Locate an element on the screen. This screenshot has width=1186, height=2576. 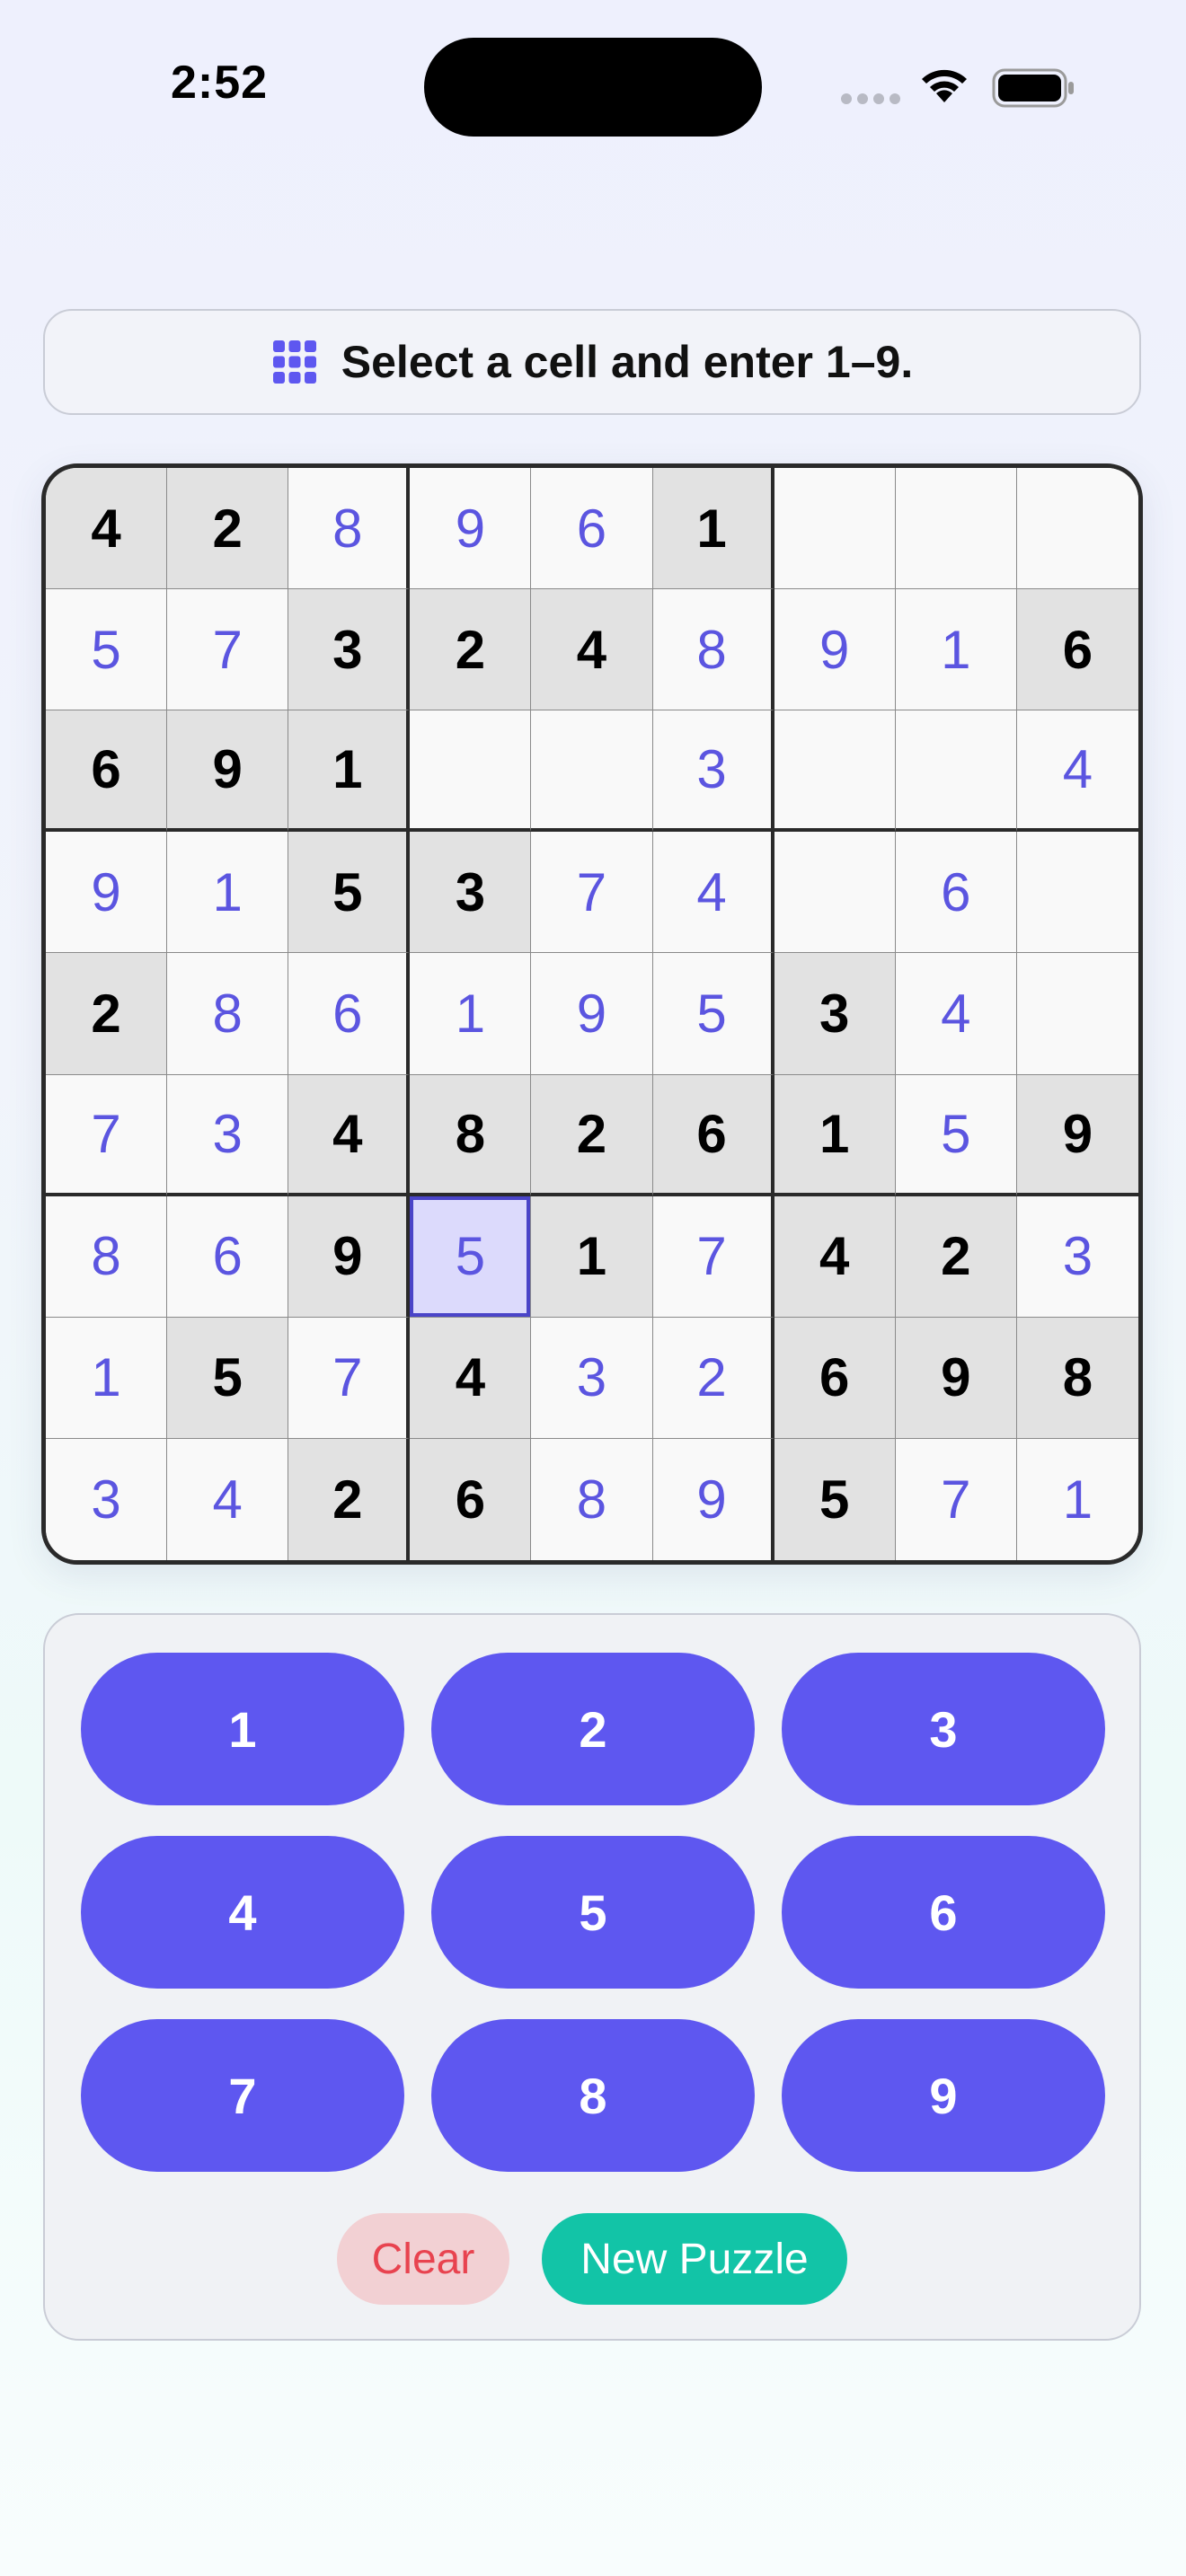
clear-button: Clear is located at coordinates (423, 2259).